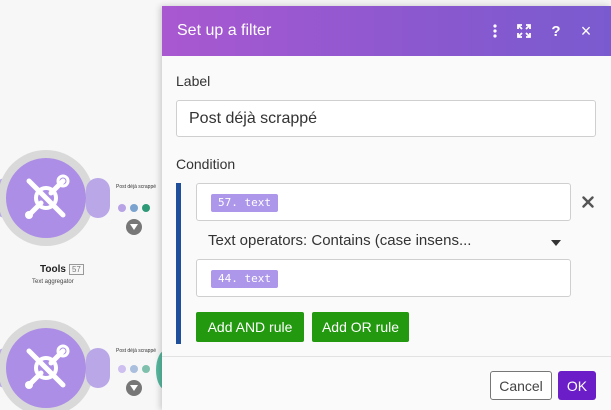  What do you see at coordinates (178, 263) in the screenshot?
I see `condition-group-bar` at bounding box center [178, 263].